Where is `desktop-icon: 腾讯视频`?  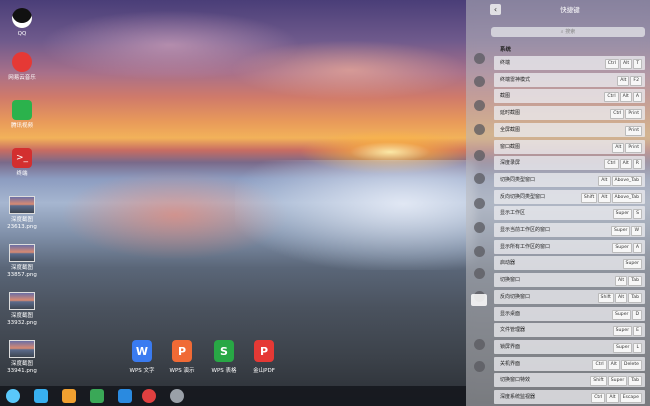
desktop-icon: 腾讯视频 is located at coordinates (22, 115).